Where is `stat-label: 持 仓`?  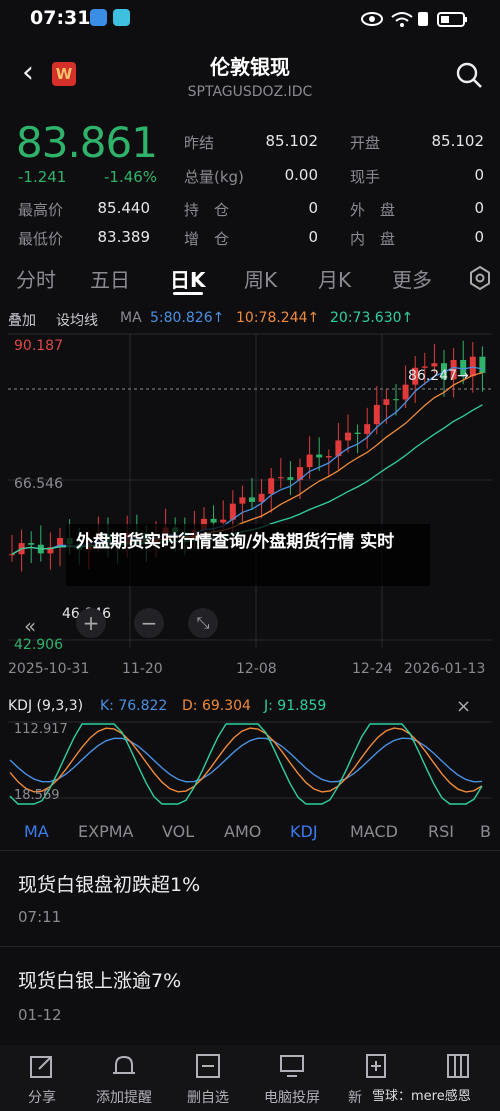
stat-label: 持 仓 is located at coordinates (207, 210).